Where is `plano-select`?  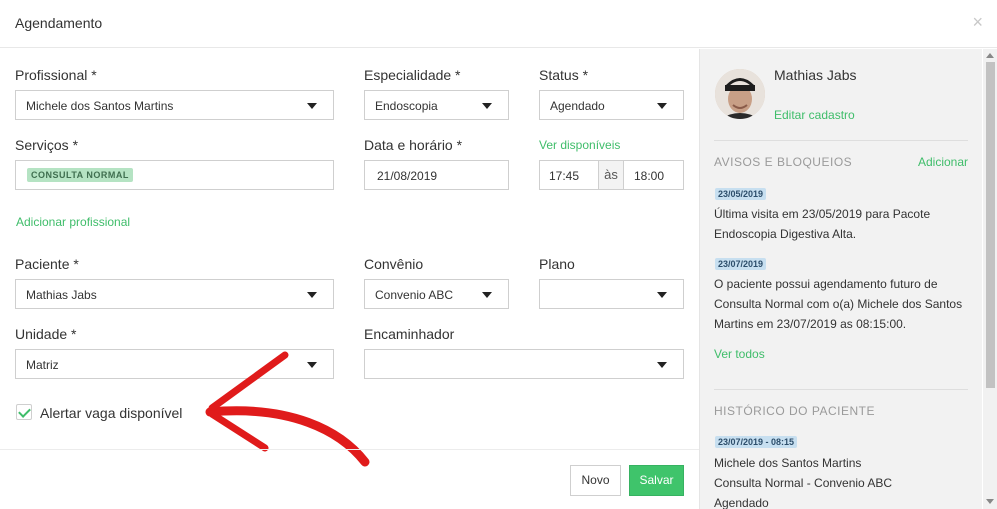 plano-select is located at coordinates (611, 294).